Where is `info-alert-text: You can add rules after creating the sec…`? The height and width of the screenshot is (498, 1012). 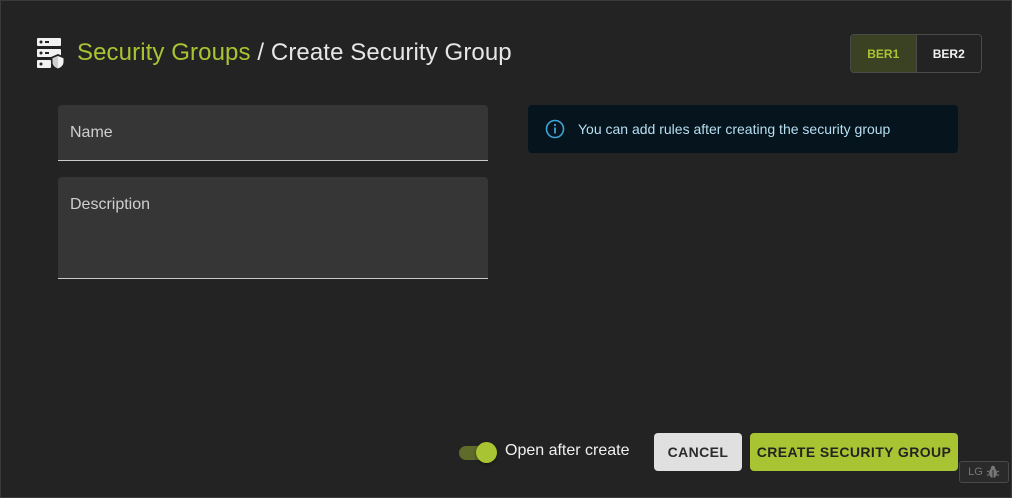 info-alert-text: You can add rules after creating the sec… is located at coordinates (734, 129).